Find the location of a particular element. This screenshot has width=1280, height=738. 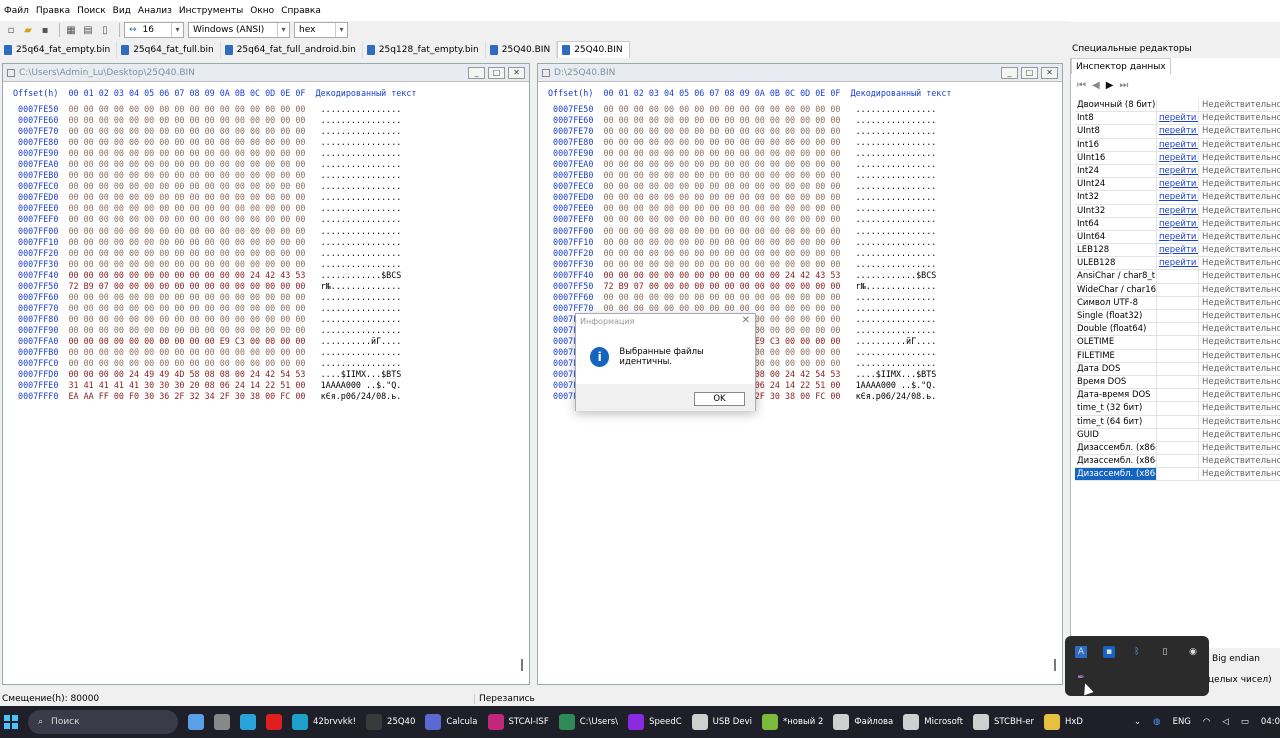

integer-format-option: целых чисел) is located at coordinates (1240, 680).